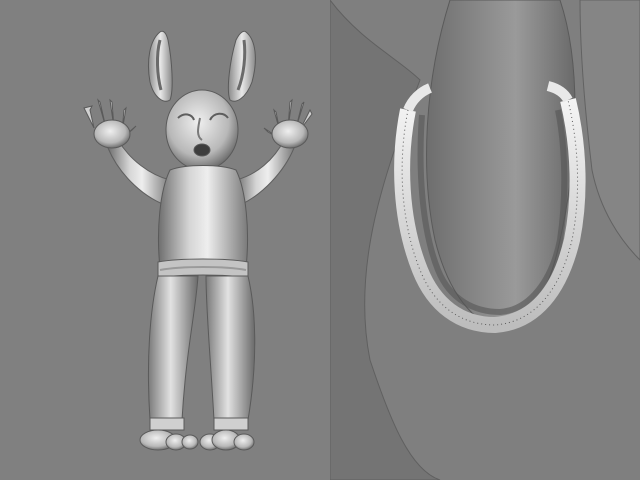 Image resolution: width=640 pixels, height=480 pixels. What do you see at coordinates (202, 130) in the screenshot?
I see `bunny-head` at bounding box center [202, 130].